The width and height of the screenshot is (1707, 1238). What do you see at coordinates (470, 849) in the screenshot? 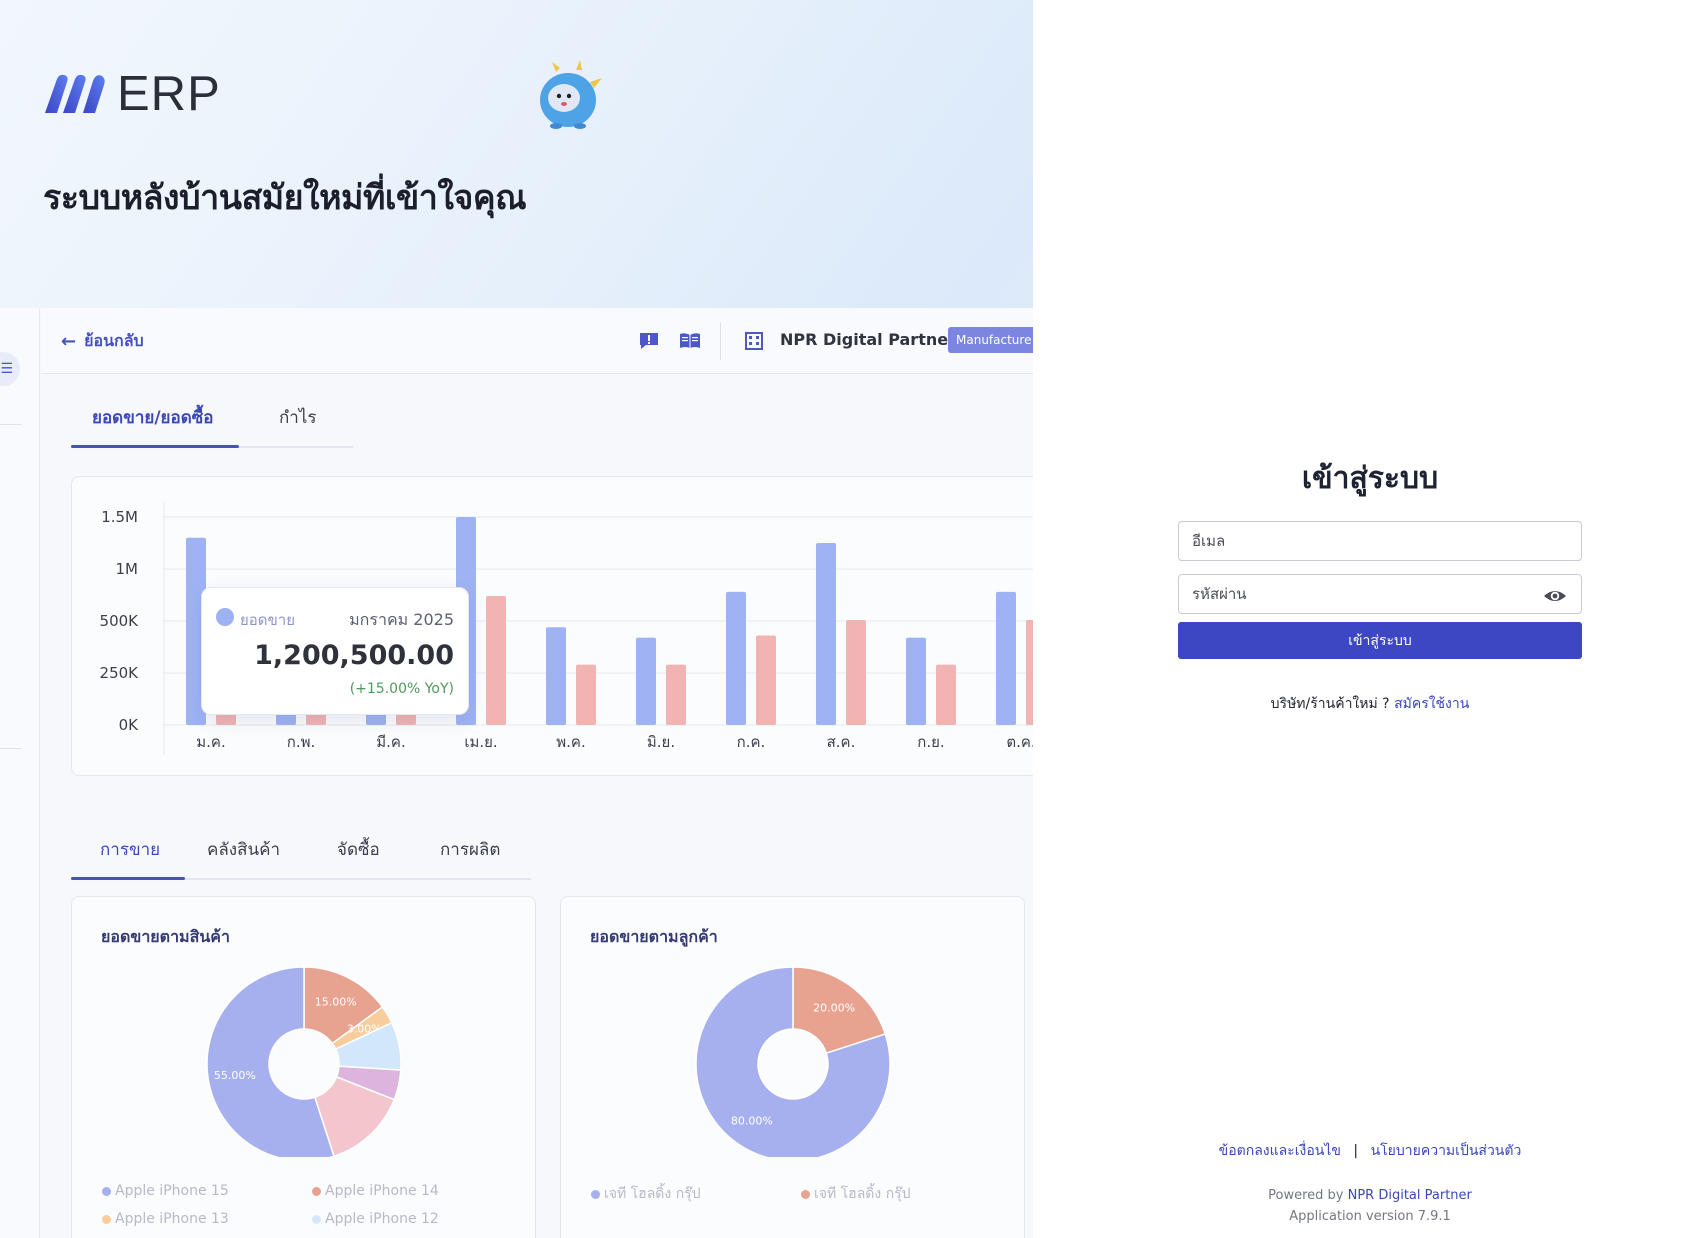
I see `tab-production: การผลิต` at bounding box center [470, 849].